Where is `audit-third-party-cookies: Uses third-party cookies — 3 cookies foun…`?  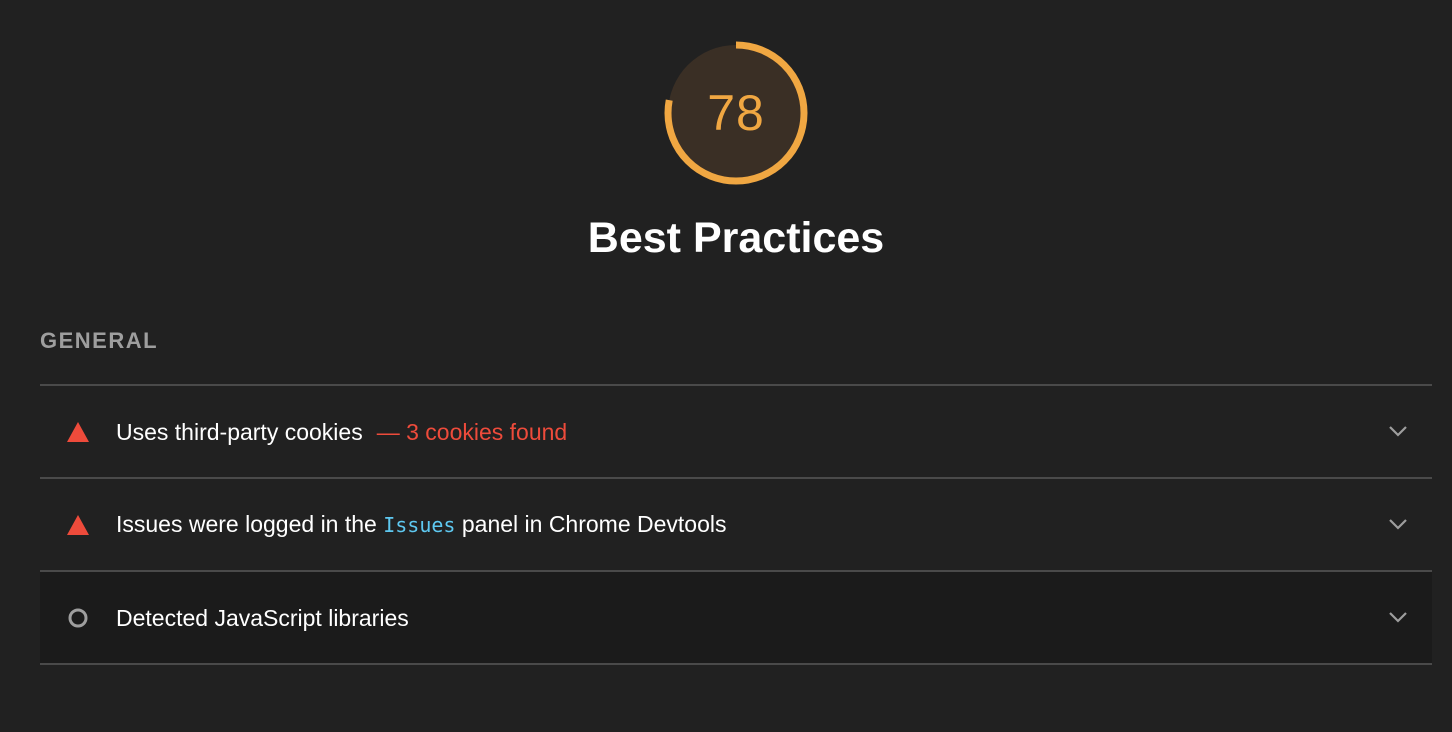
audit-third-party-cookies: Uses third-party cookies — 3 cookies foun… is located at coordinates (736, 432).